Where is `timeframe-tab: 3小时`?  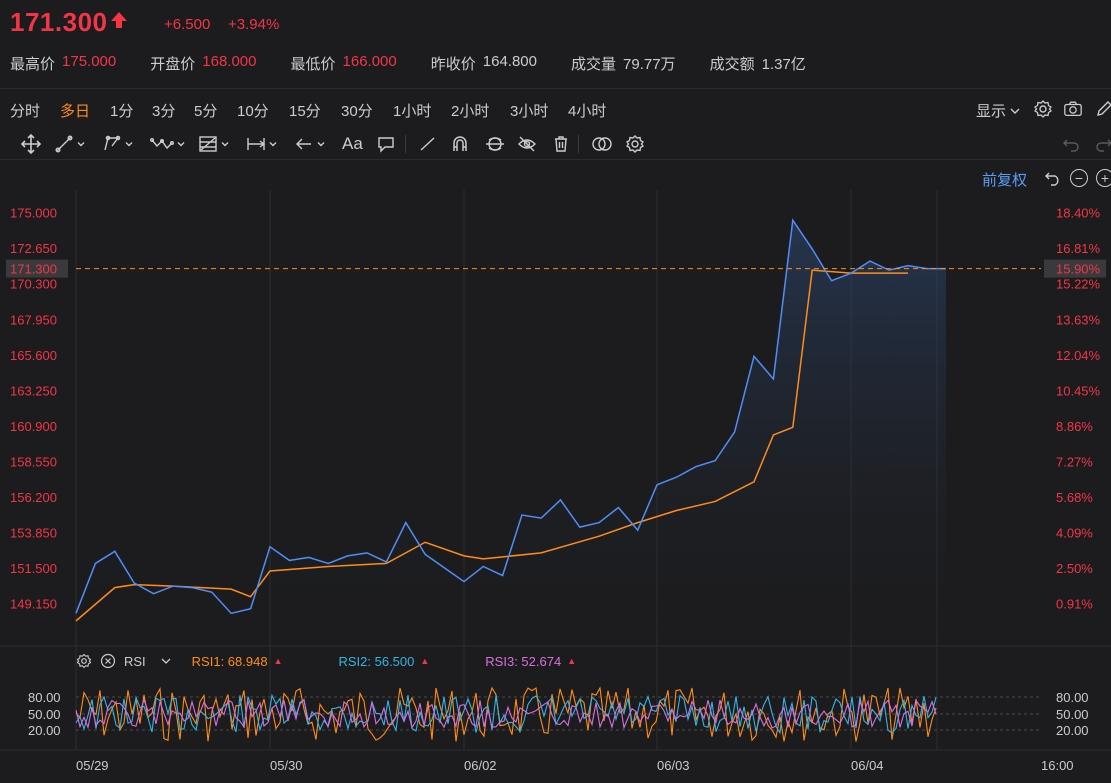
timeframe-tab: 3小时 is located at coordinates (529, 110).